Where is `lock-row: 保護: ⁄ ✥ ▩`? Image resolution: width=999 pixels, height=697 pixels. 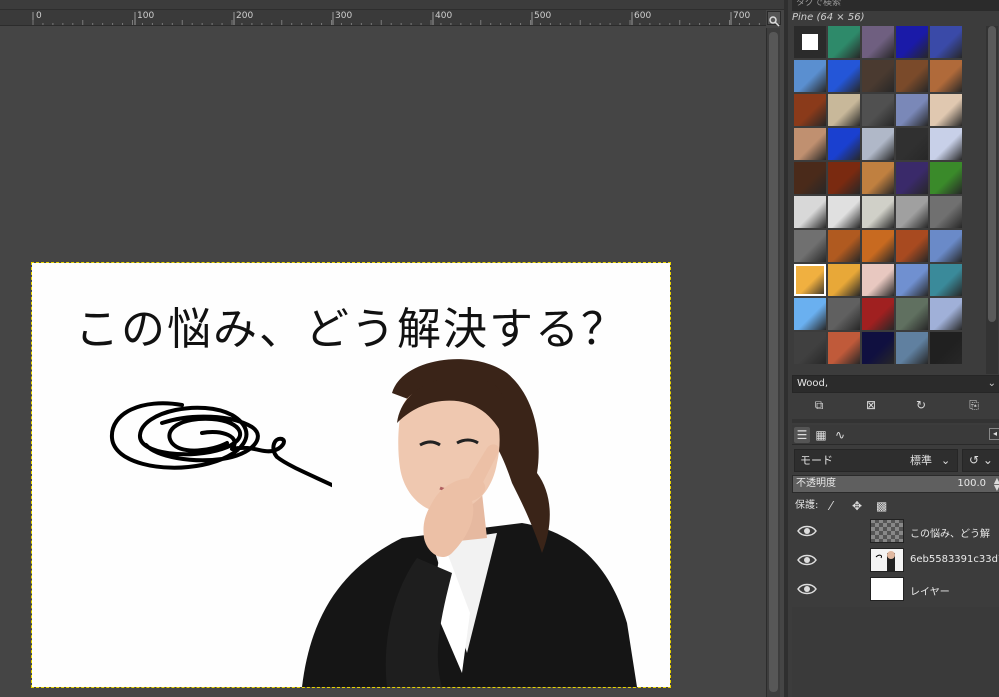
lock-row: 保護: ⁄ ✥ ▩ is located at coordinates (895, 506).